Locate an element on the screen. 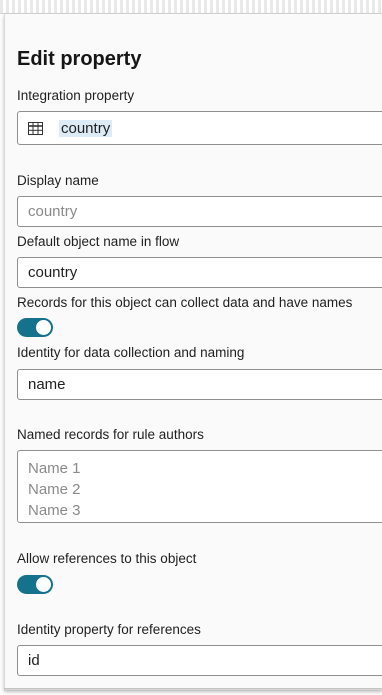 The image size is (382, 695). integration-property-field: country is located at coordinates (199, 128).